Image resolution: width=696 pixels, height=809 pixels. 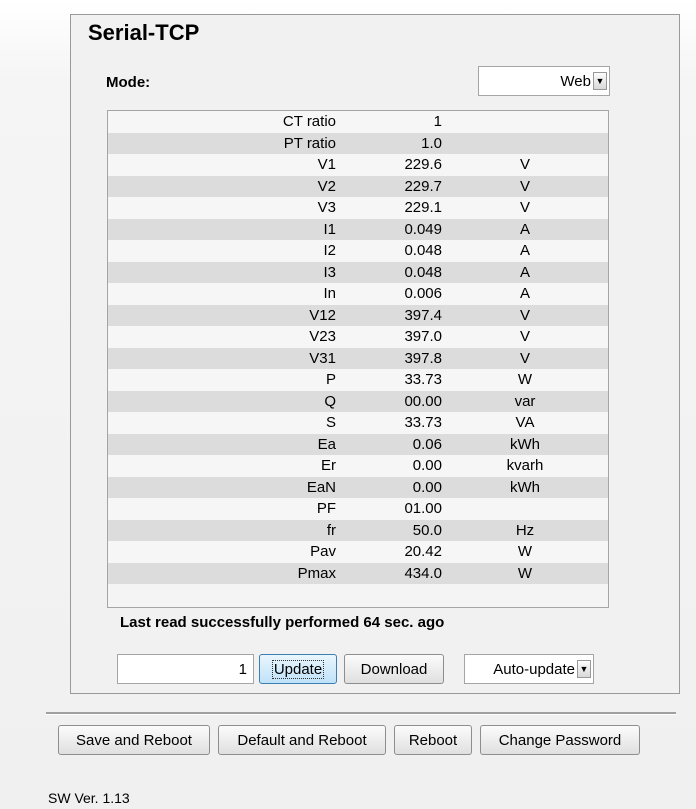 I want to click on reading-label: Pmax, so click(x=222, y=573).